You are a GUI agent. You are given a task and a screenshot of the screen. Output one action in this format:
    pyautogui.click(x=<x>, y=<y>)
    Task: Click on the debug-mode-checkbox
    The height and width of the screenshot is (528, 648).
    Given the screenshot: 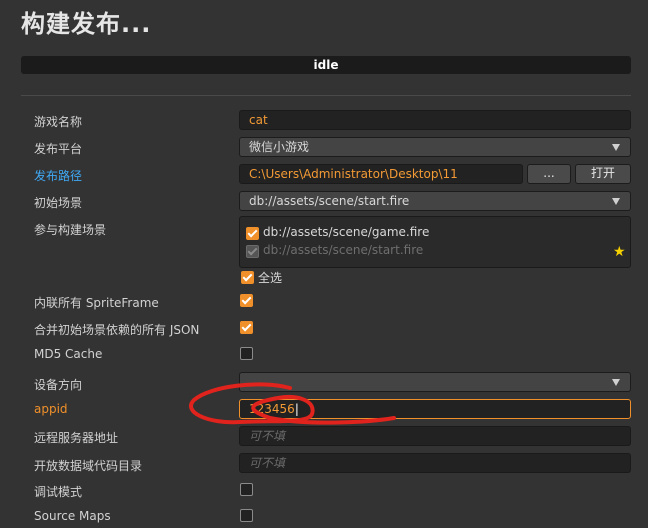 What is the action you would take?
    pyautogui.click(x=246, y=489)
    